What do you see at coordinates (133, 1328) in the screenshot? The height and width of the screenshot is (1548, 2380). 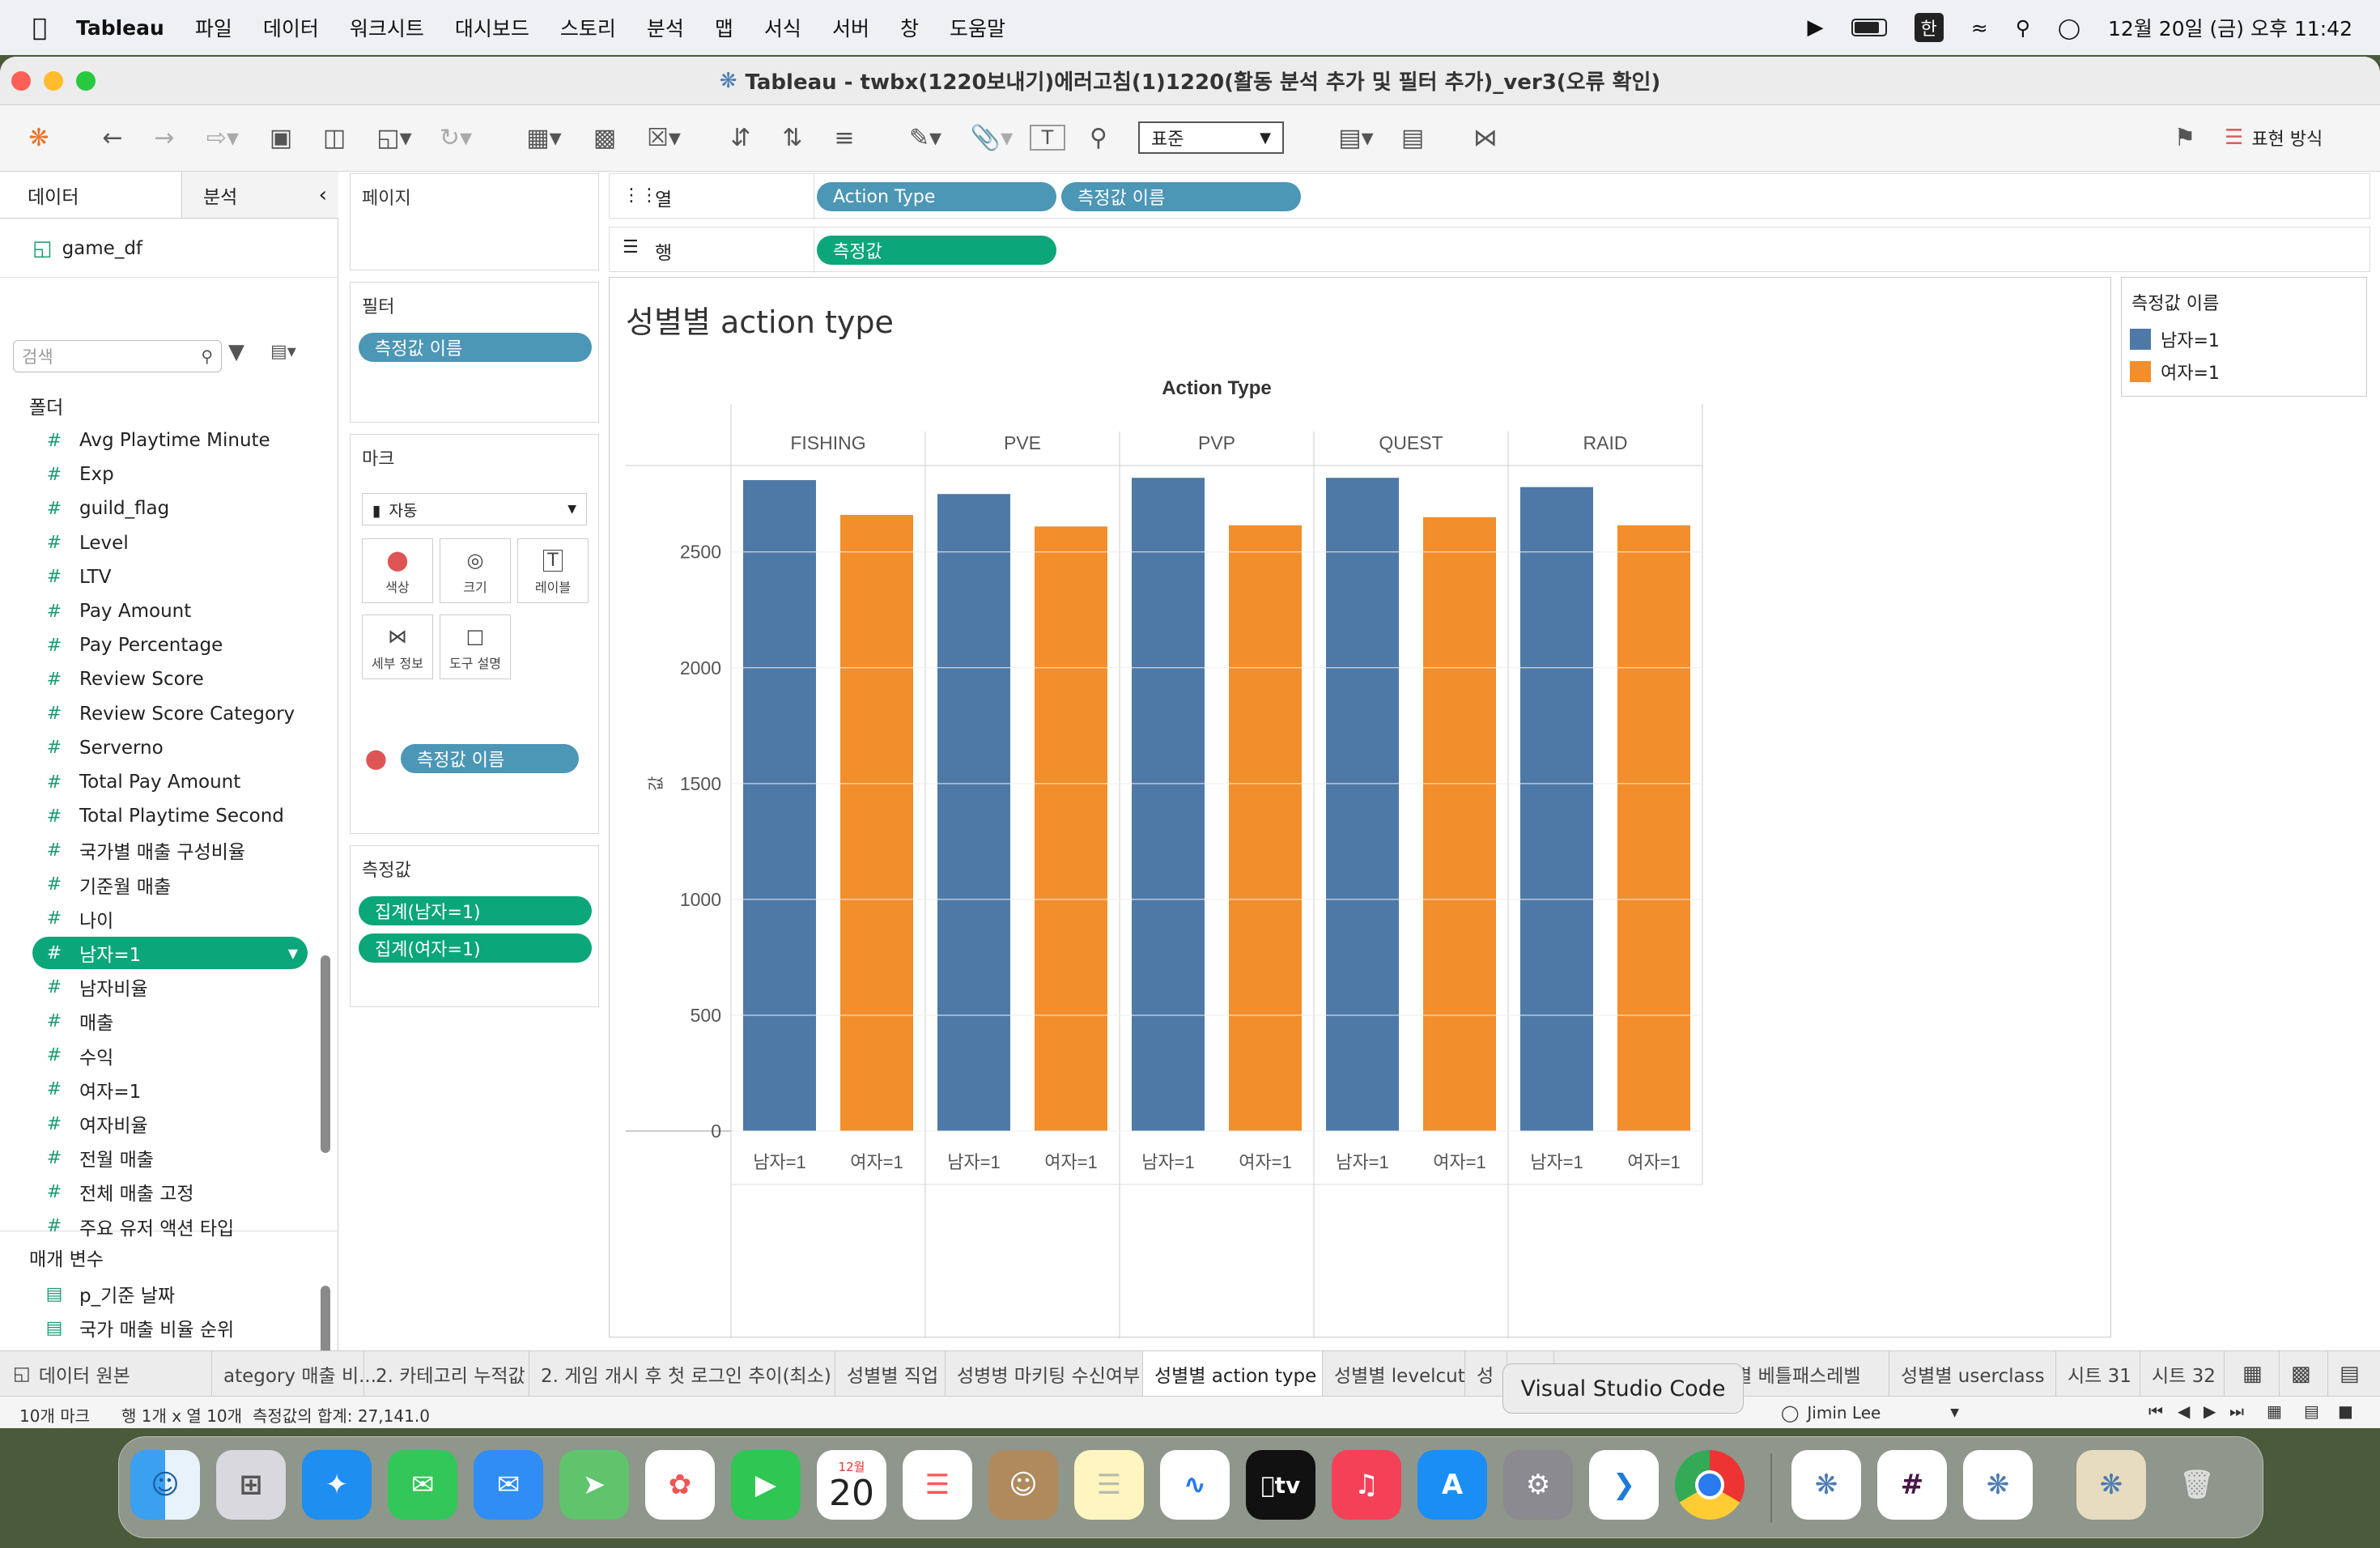 I see `param-item: ▤ 국가 매출 비율 순위` at bounding box center [133, 1328].